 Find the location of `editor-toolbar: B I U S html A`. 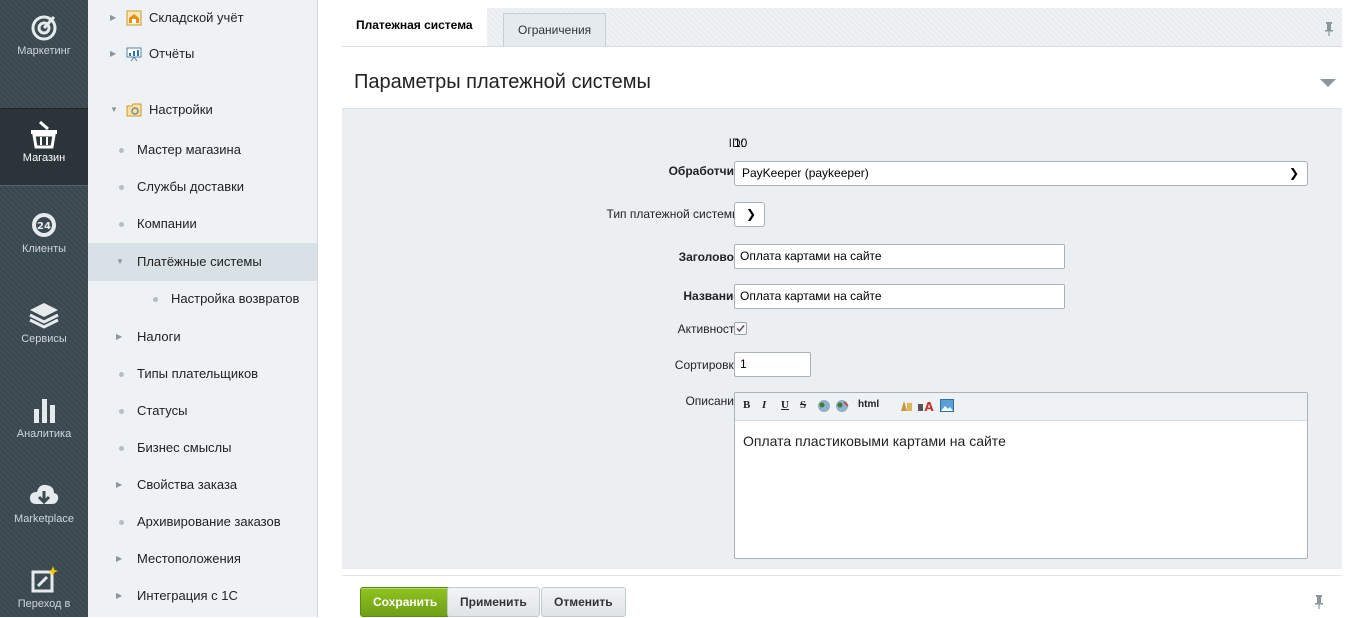

editor-toolbar: B I U S html A is located at coordinates (1021, 407).